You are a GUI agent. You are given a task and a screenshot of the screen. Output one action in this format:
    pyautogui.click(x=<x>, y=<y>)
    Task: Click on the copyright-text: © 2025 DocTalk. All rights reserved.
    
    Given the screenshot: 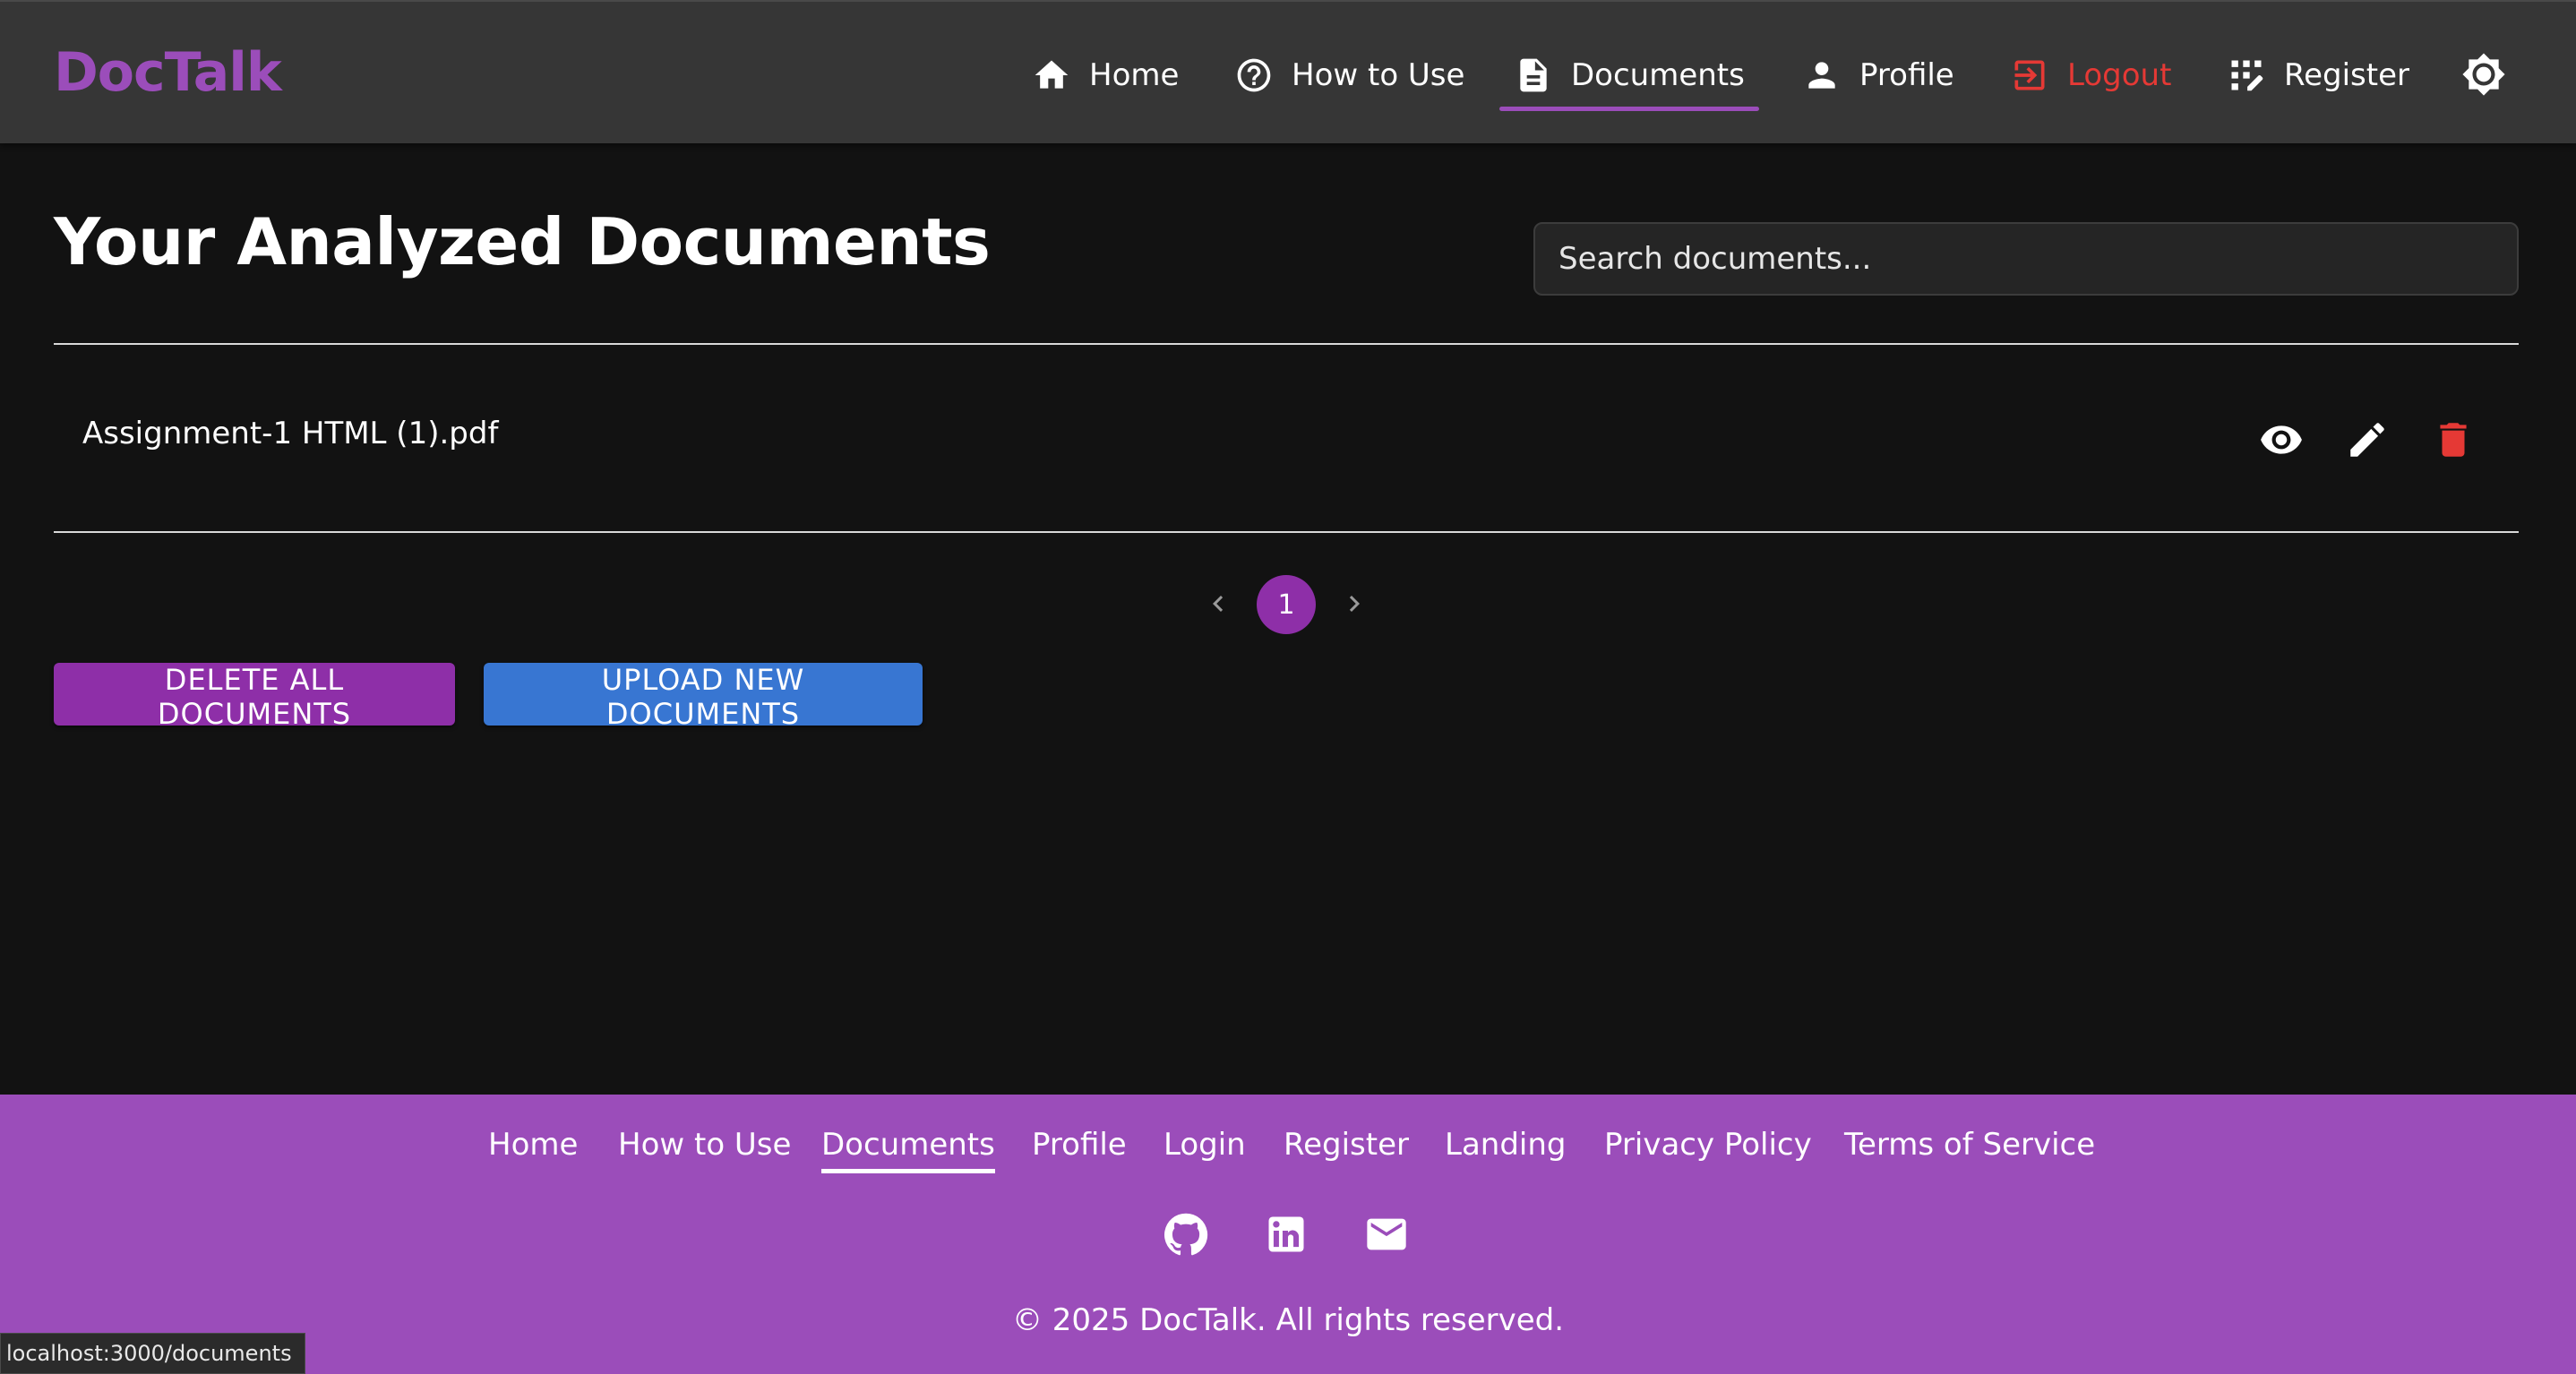 What is the action you would take?
    pyautogui.click(x=1288, y=1320)
    